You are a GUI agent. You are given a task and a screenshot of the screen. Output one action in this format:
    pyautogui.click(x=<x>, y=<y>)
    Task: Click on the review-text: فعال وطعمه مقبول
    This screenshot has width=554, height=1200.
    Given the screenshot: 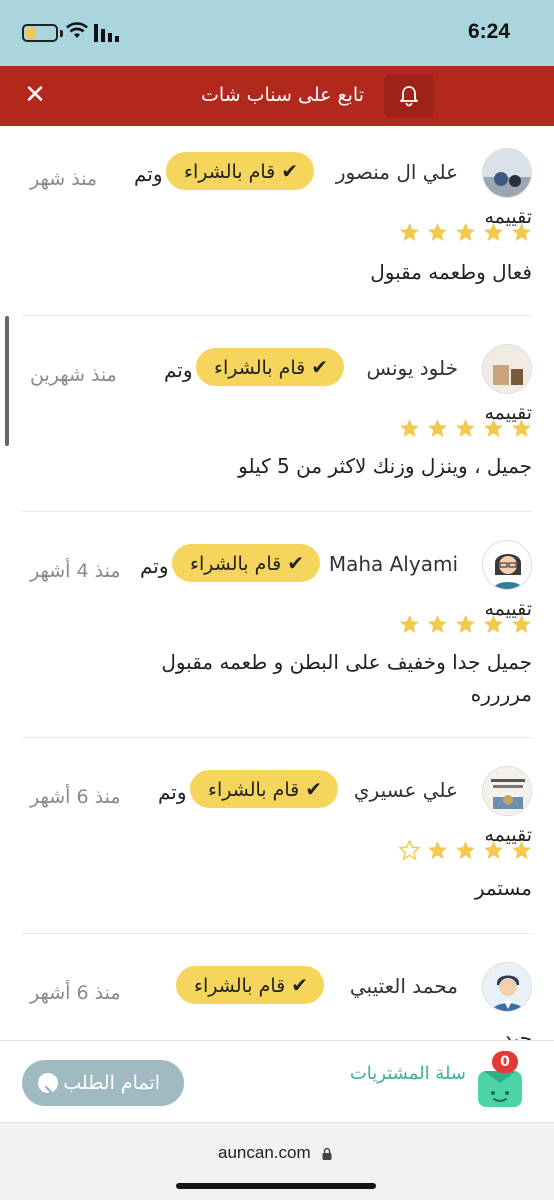 What is the action you would take?
    pyautogui.click(x=451, y=272)
    